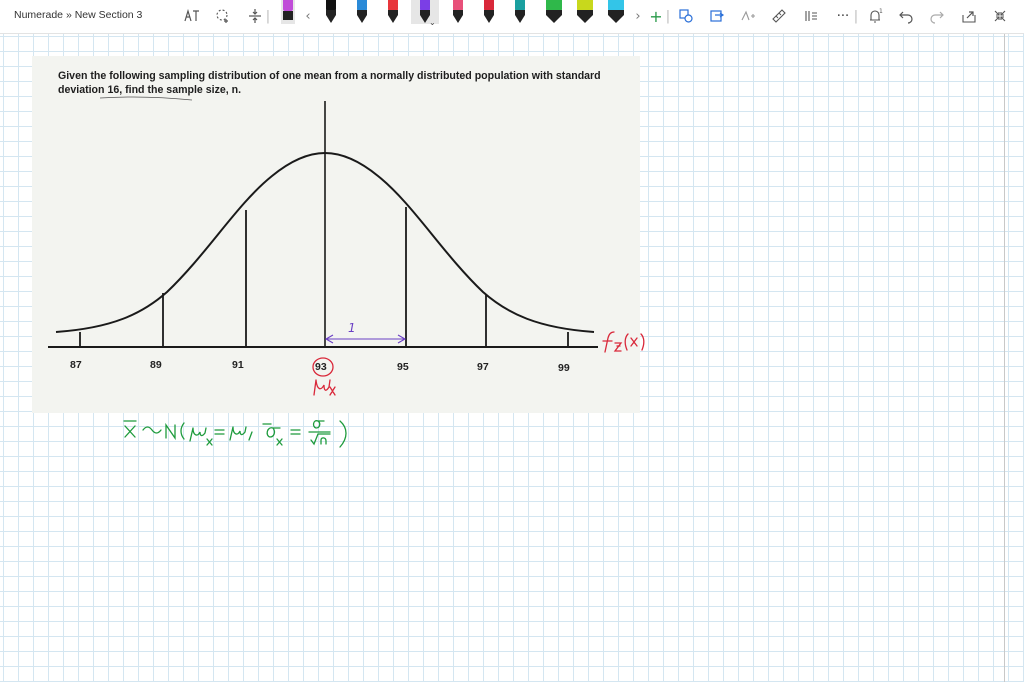 The width and height of the screenshot is (1024, 682). What do you see at coordinates (717, 16) in the screenshot?
I see `convert-ink-icon` at bounding box center [717, 16].